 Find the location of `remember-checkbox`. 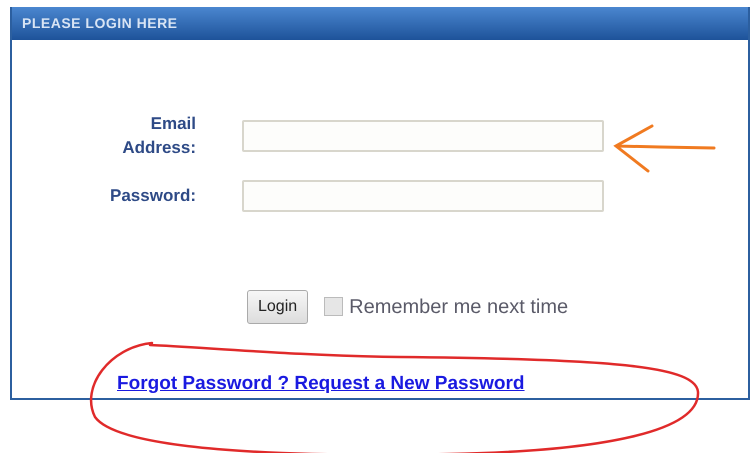

remember-checkbox is located at coordinates (334, 306).